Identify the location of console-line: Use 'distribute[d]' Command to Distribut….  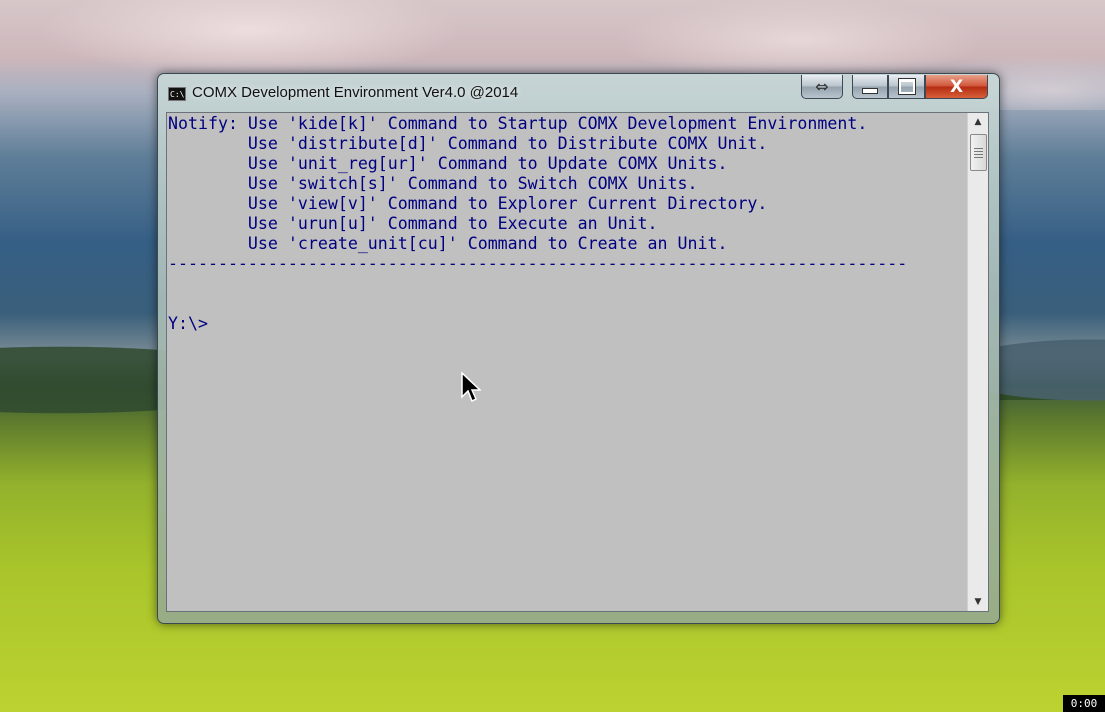
(468, 143).